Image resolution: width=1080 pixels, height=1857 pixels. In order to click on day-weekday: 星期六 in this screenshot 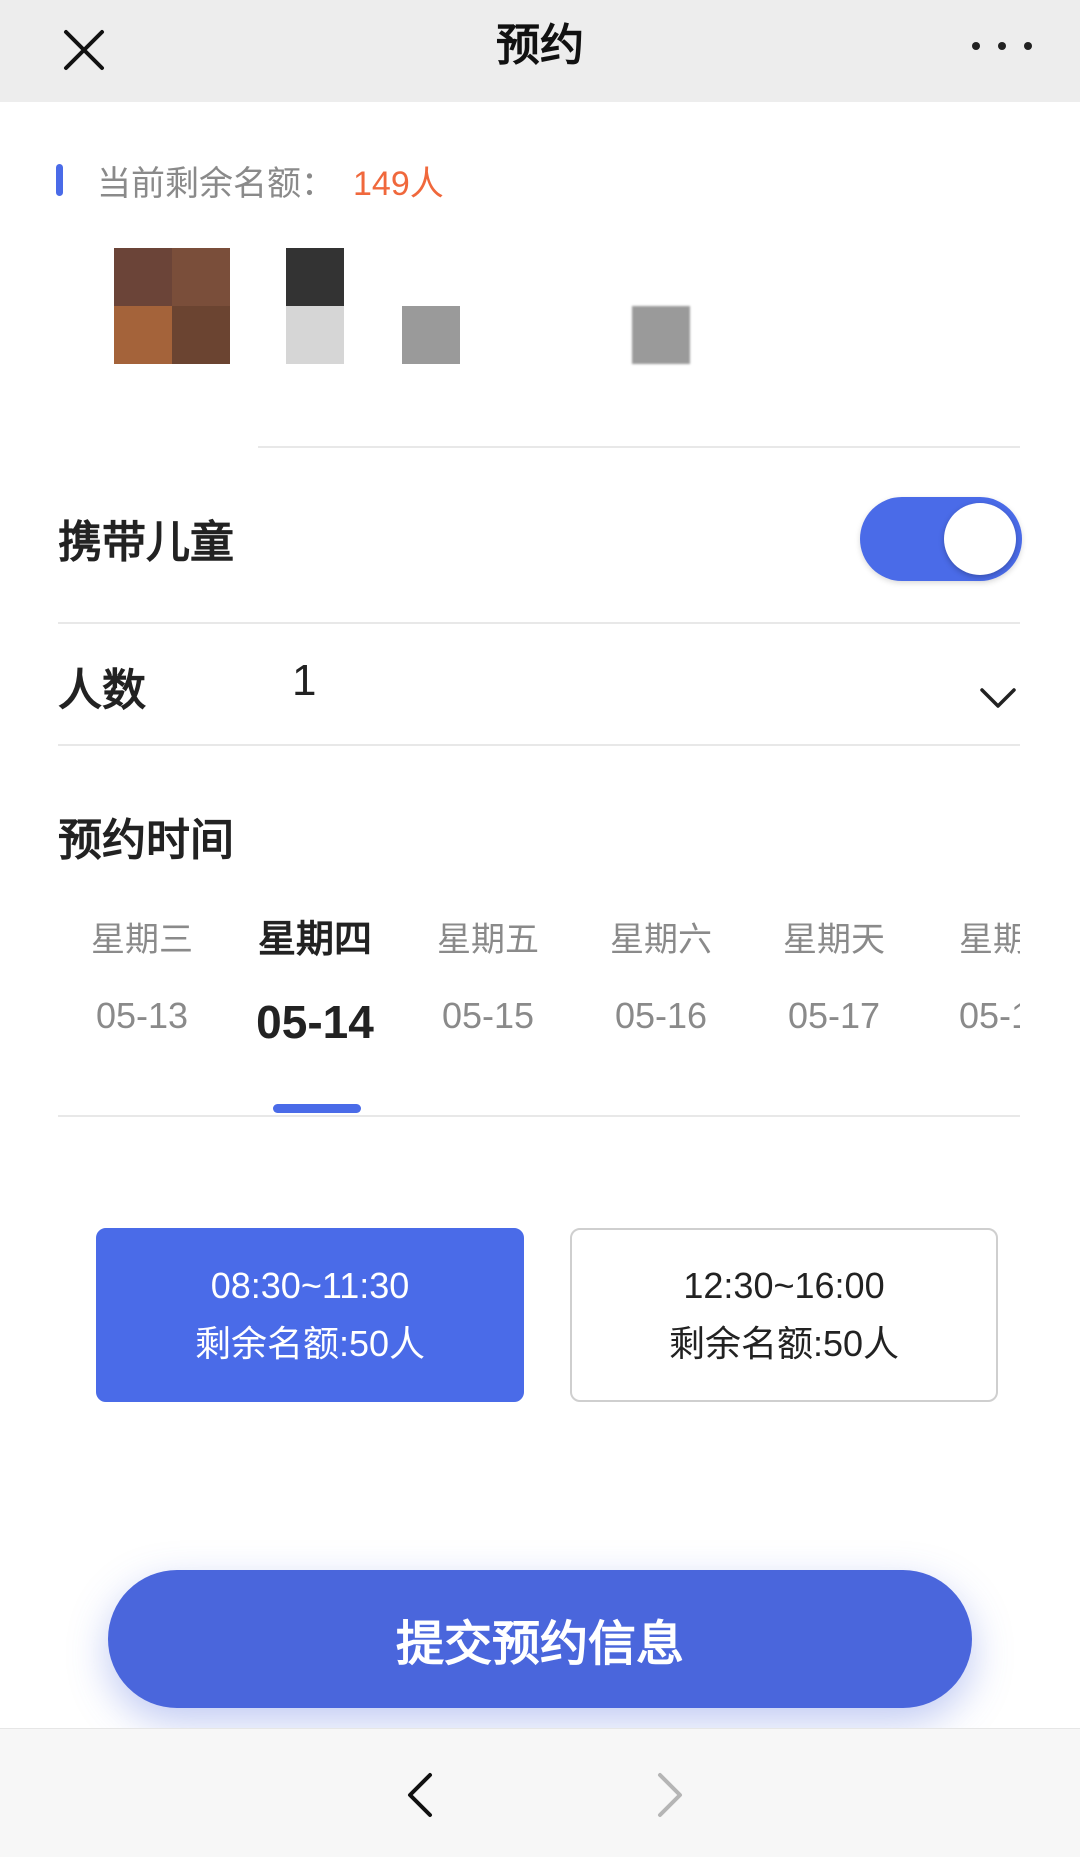, I will do `click(661, 940)`.